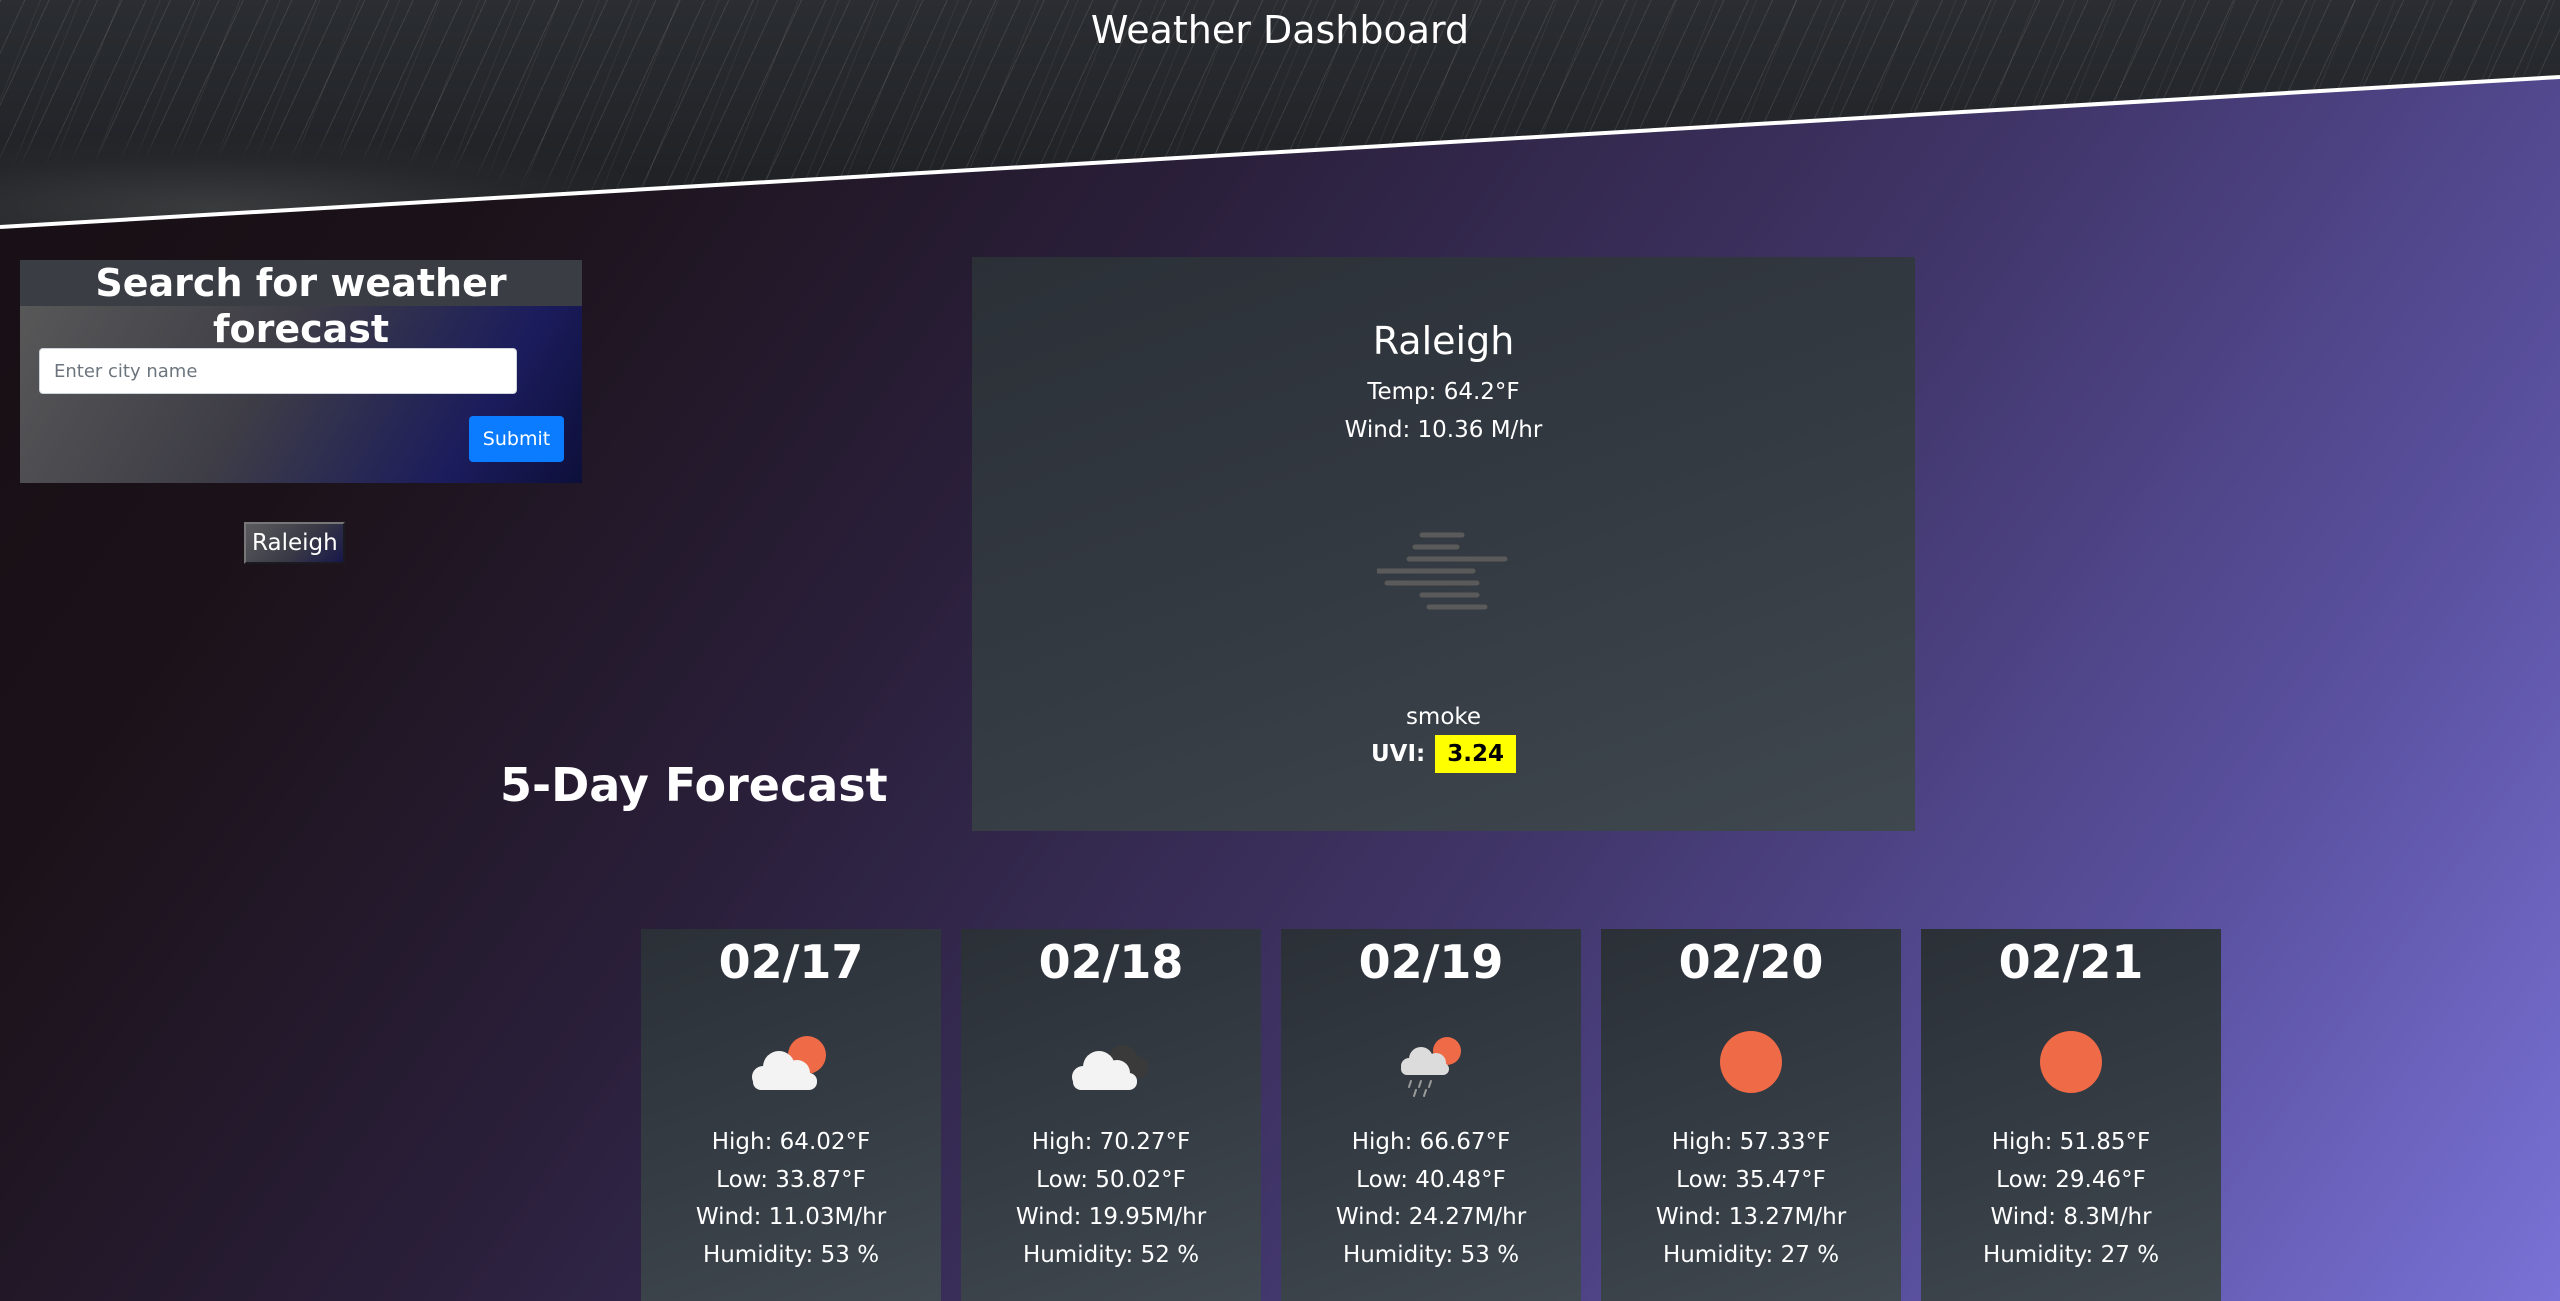  Describe the element at coordinates (1751, 1217) in the screenshot. I see `forecast-wind: Wind: 13.27M/hr` at that location.